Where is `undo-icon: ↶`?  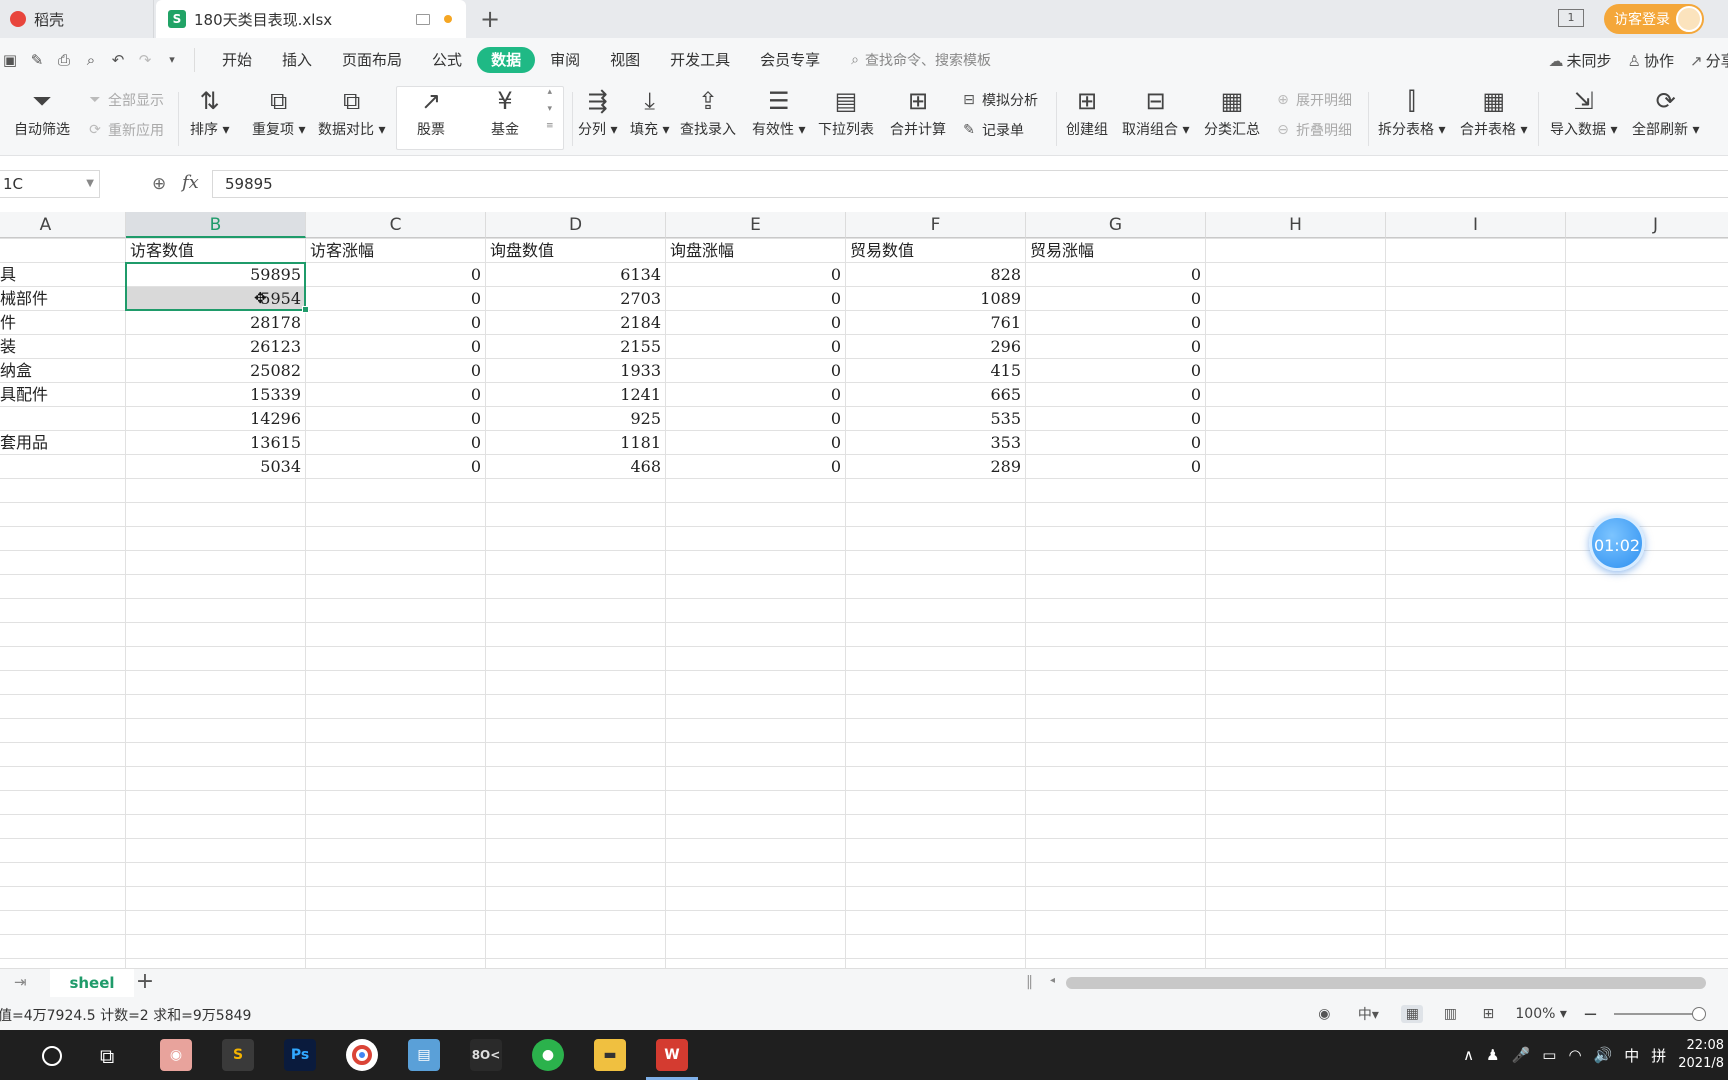 undo-icon: ↶ is located at coordinates (118, 60).